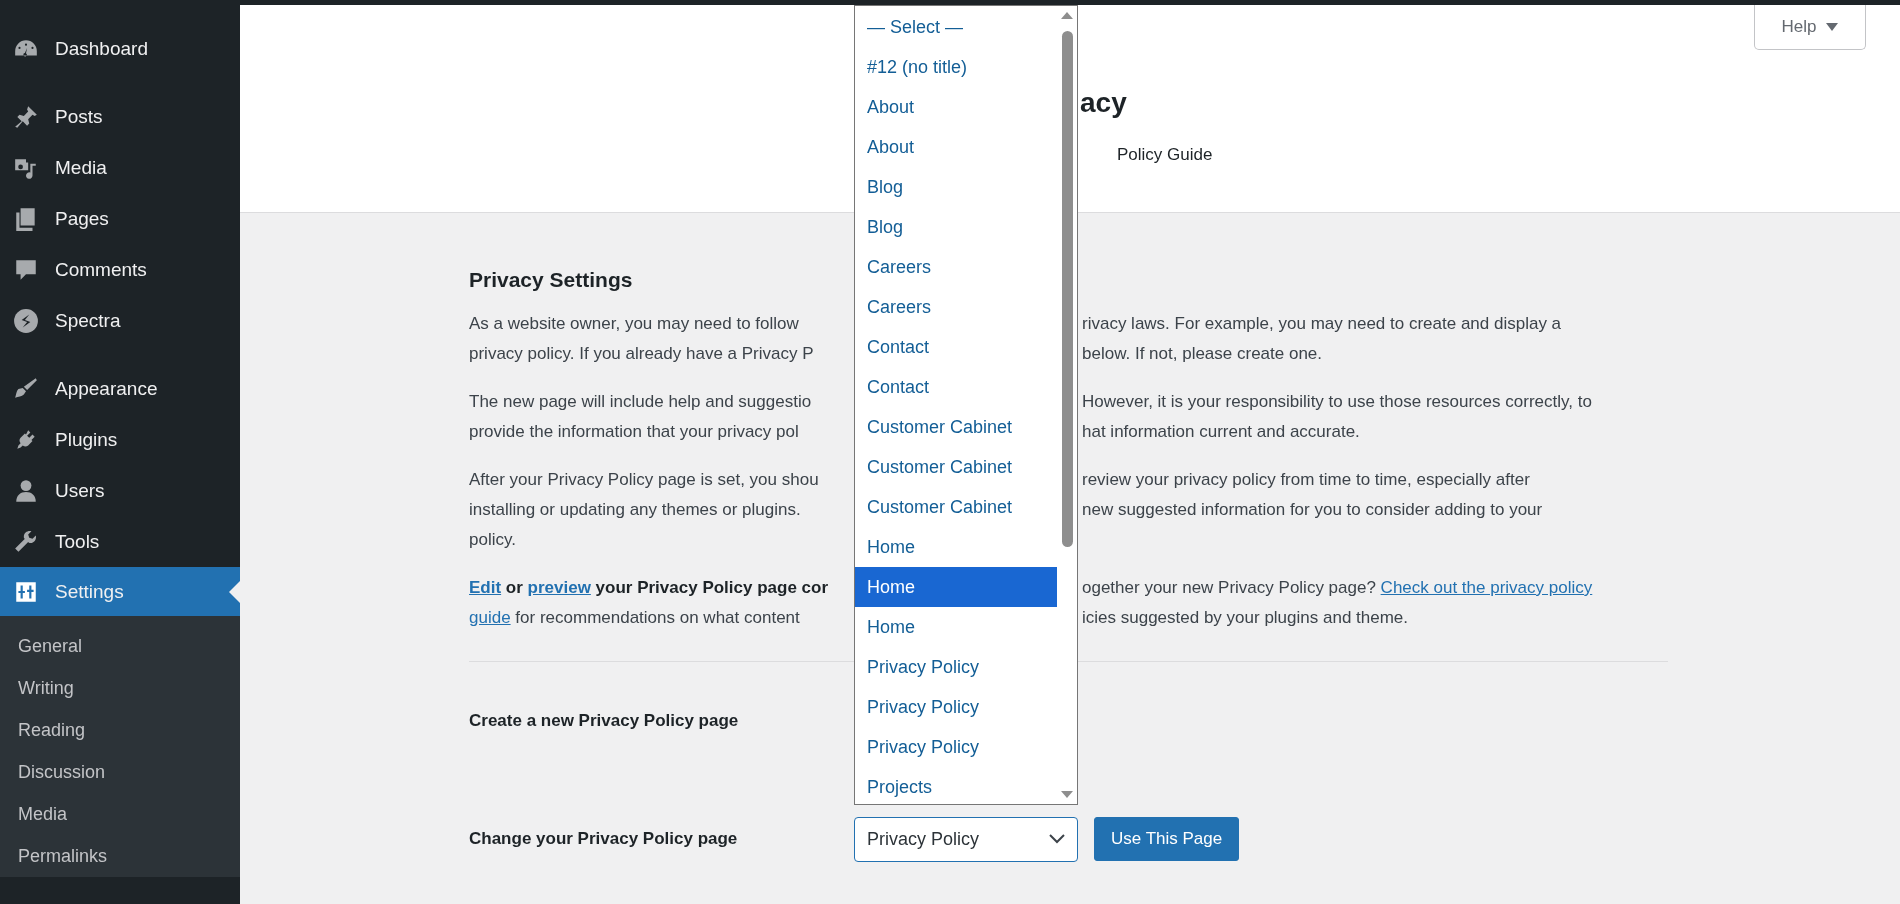 Image resolution: width=1900 pixels, height=904 pixels. I want to click on text-link: guide, so click(490, 617).